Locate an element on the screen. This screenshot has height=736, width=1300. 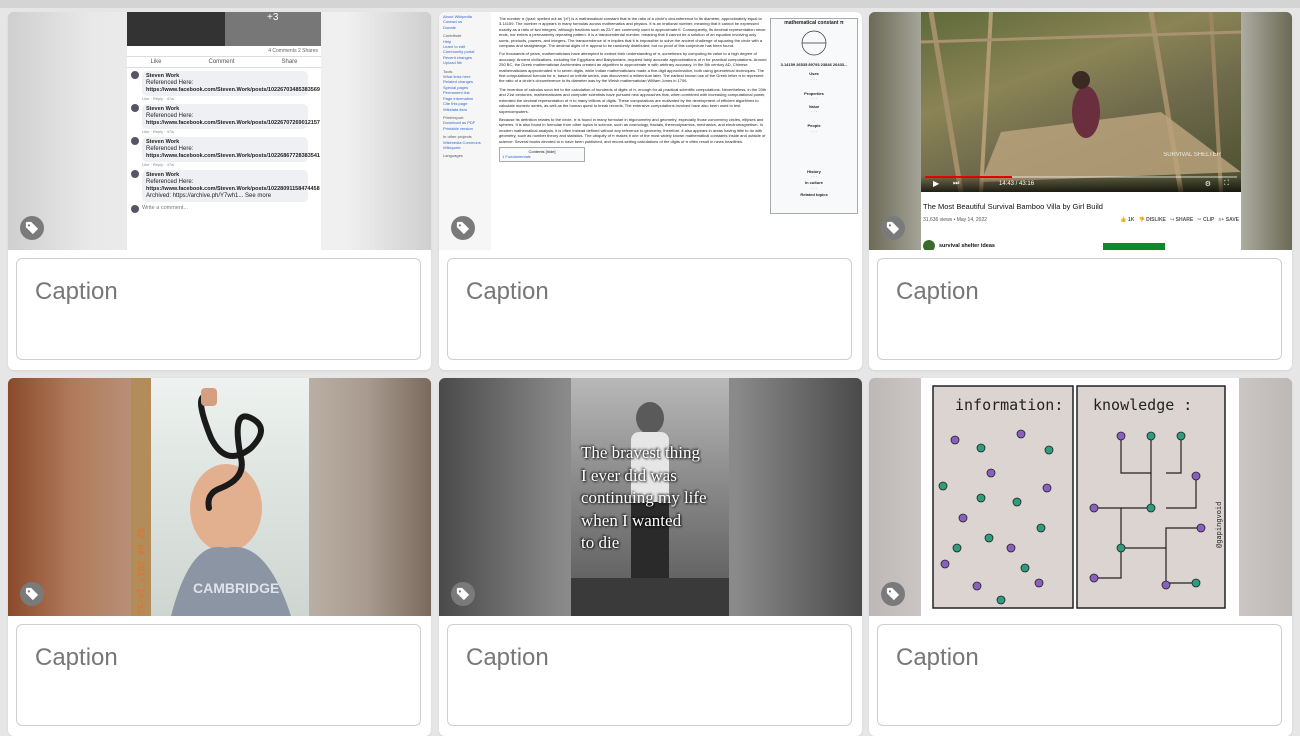
share-icon: ↪ is located at coordinates (1172, 220).